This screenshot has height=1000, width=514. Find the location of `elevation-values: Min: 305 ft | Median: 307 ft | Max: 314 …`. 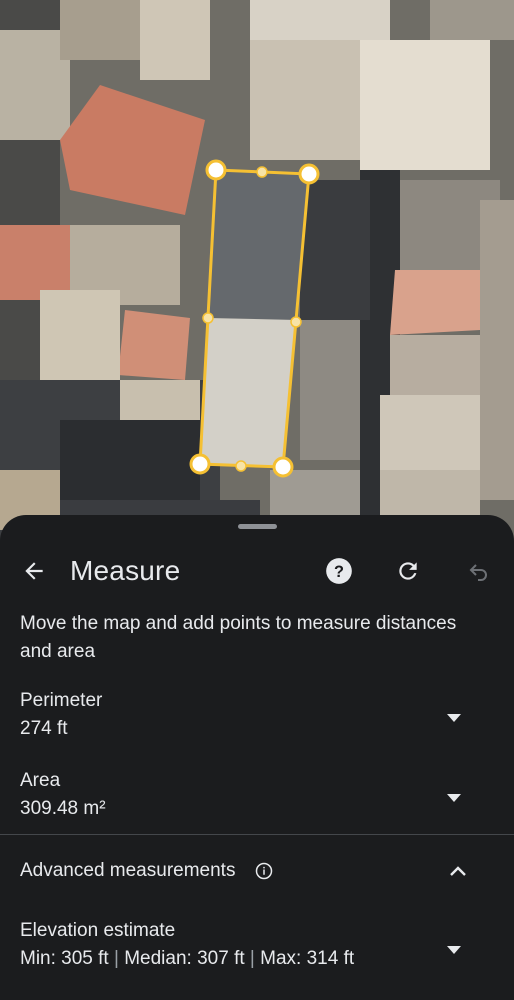

elevation-values: Min: 305 ft | Median: 307 ft | Max: 314 … is located at coordinates (187, 959).